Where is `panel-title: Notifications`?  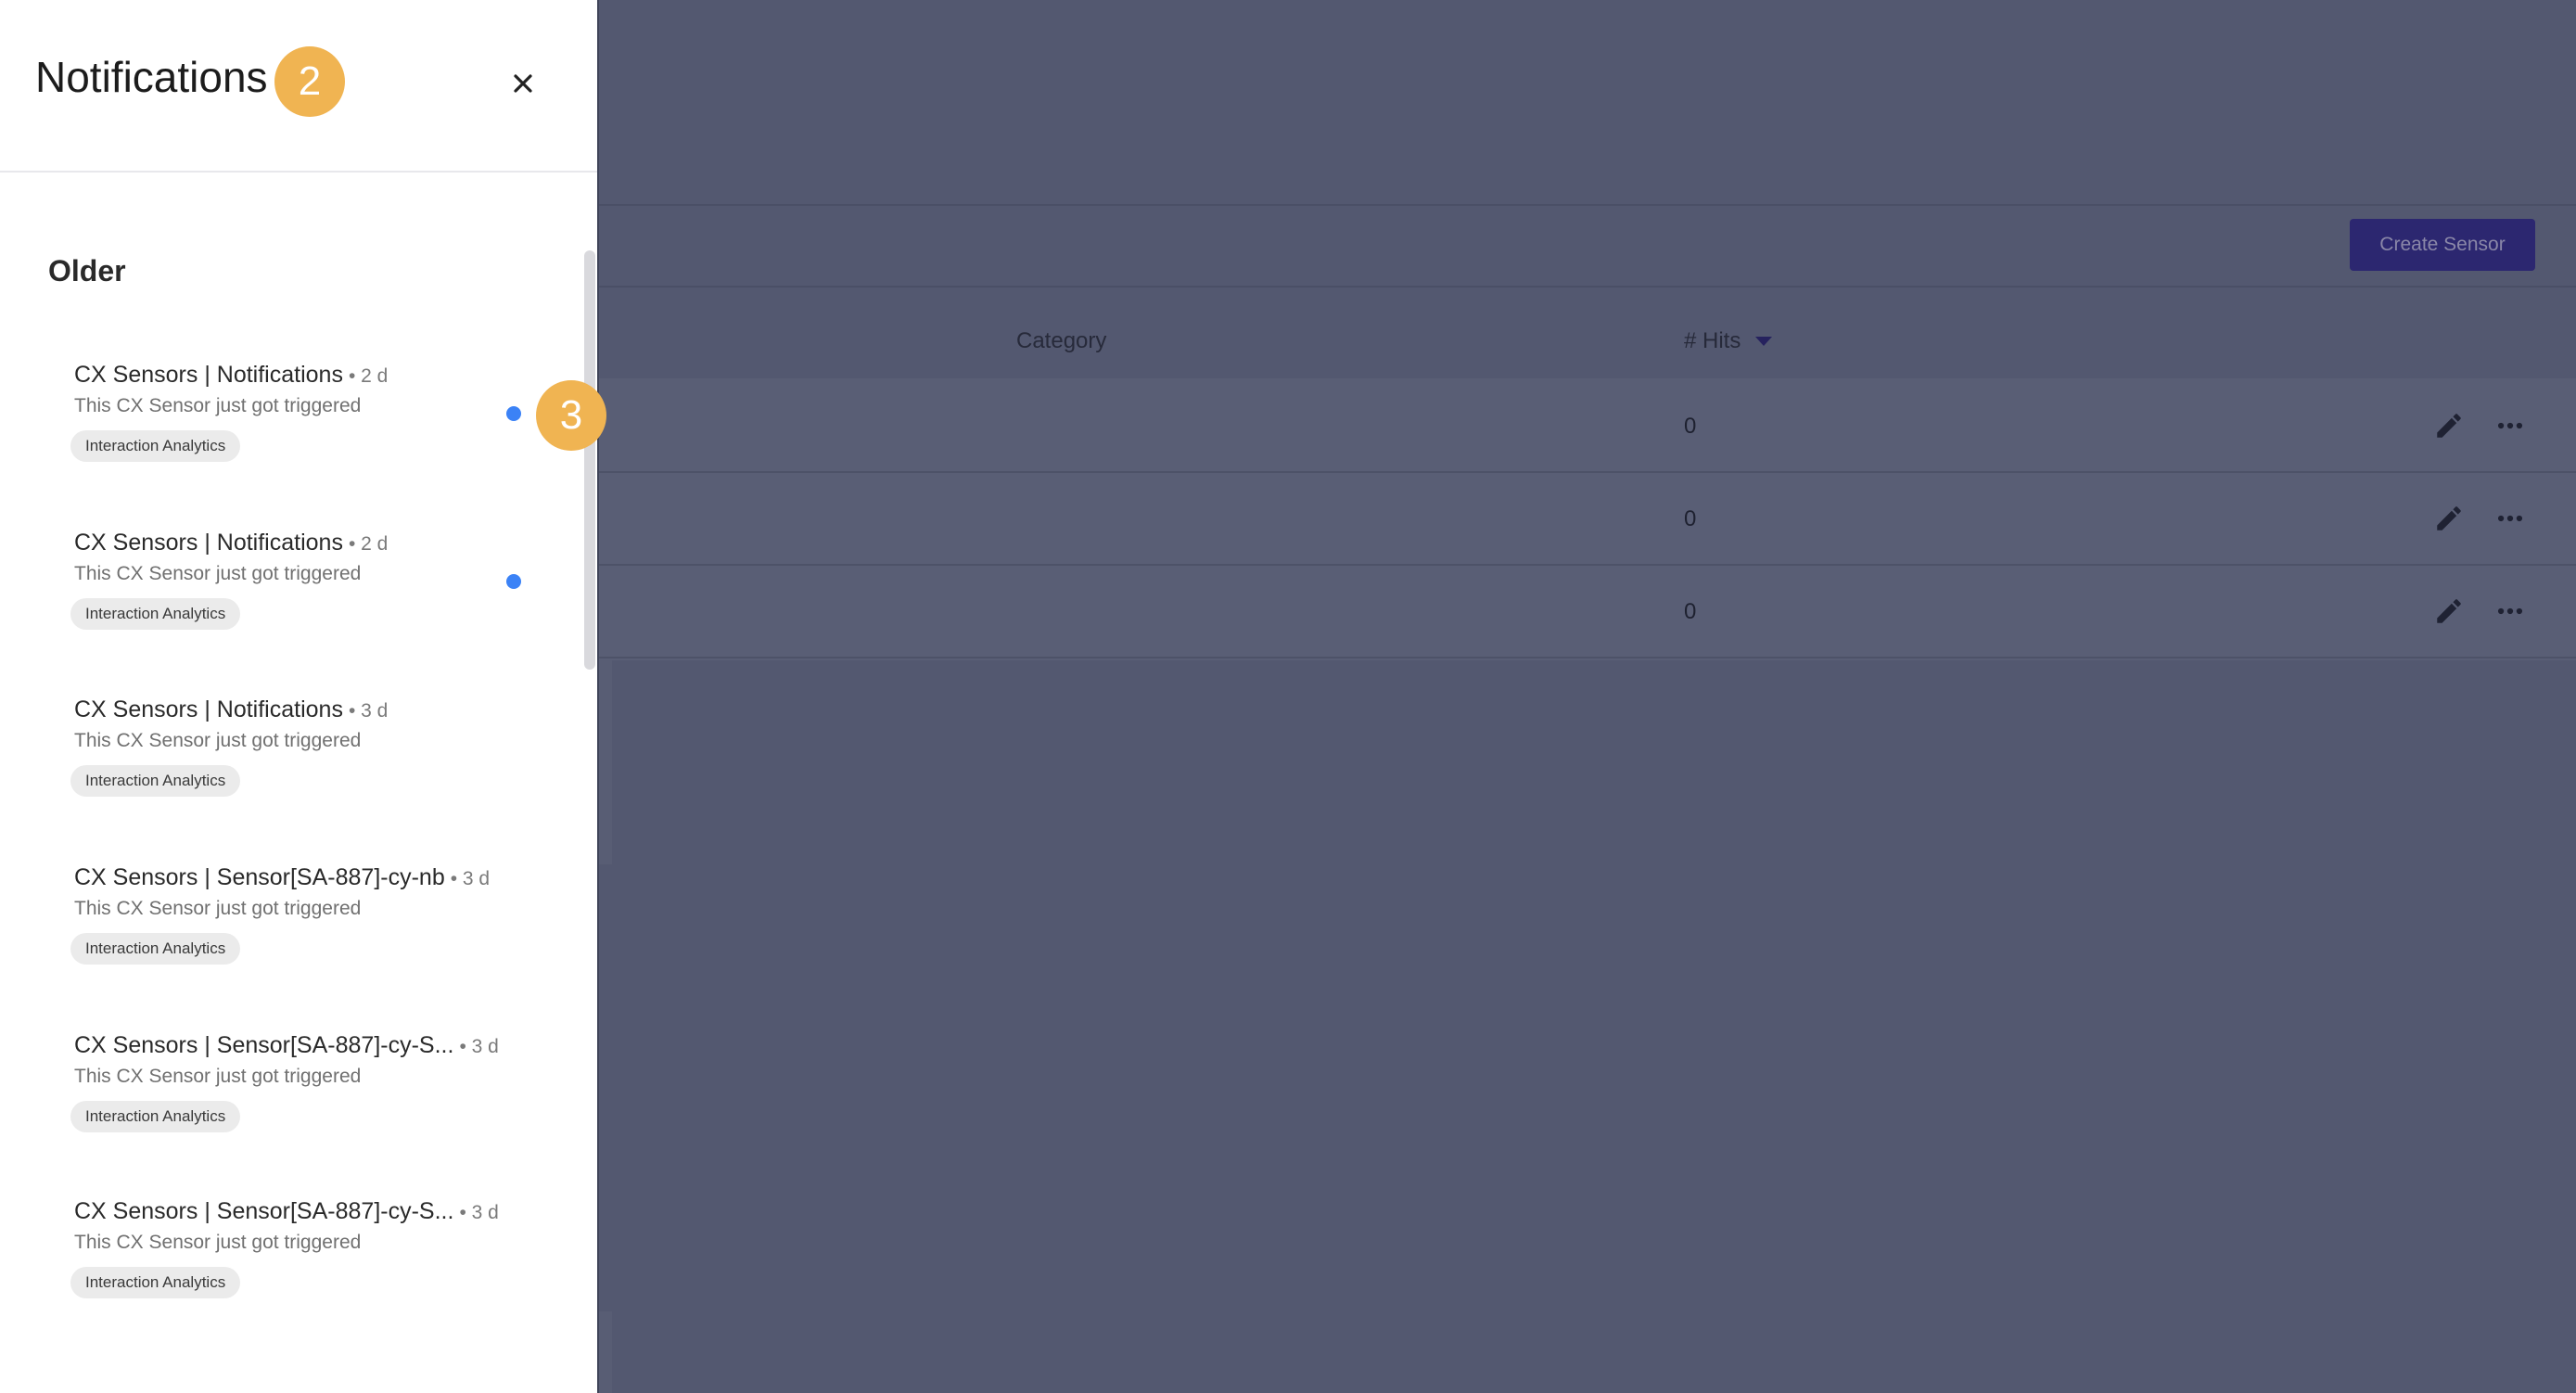
panel-title: Notifications is located at coordinates (151, 77).